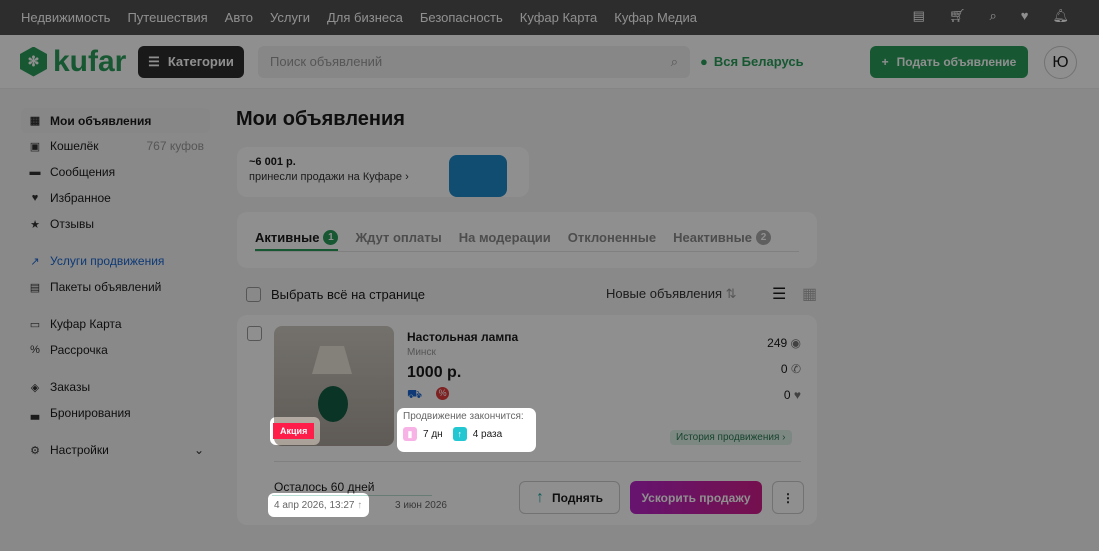  Describe the element at coordinates (758, 61) in the screenshot. I see `region-label: Вся Беларусь` at that location.